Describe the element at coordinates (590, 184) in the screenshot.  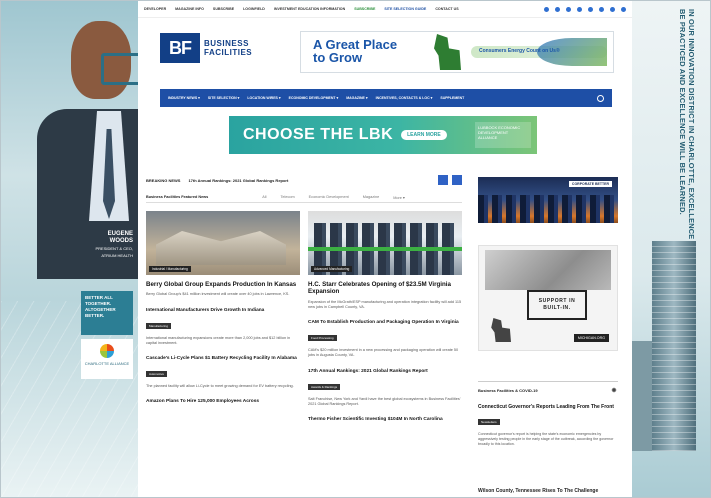
I see `ad-badge: CORPORATE BETTER` at that location.